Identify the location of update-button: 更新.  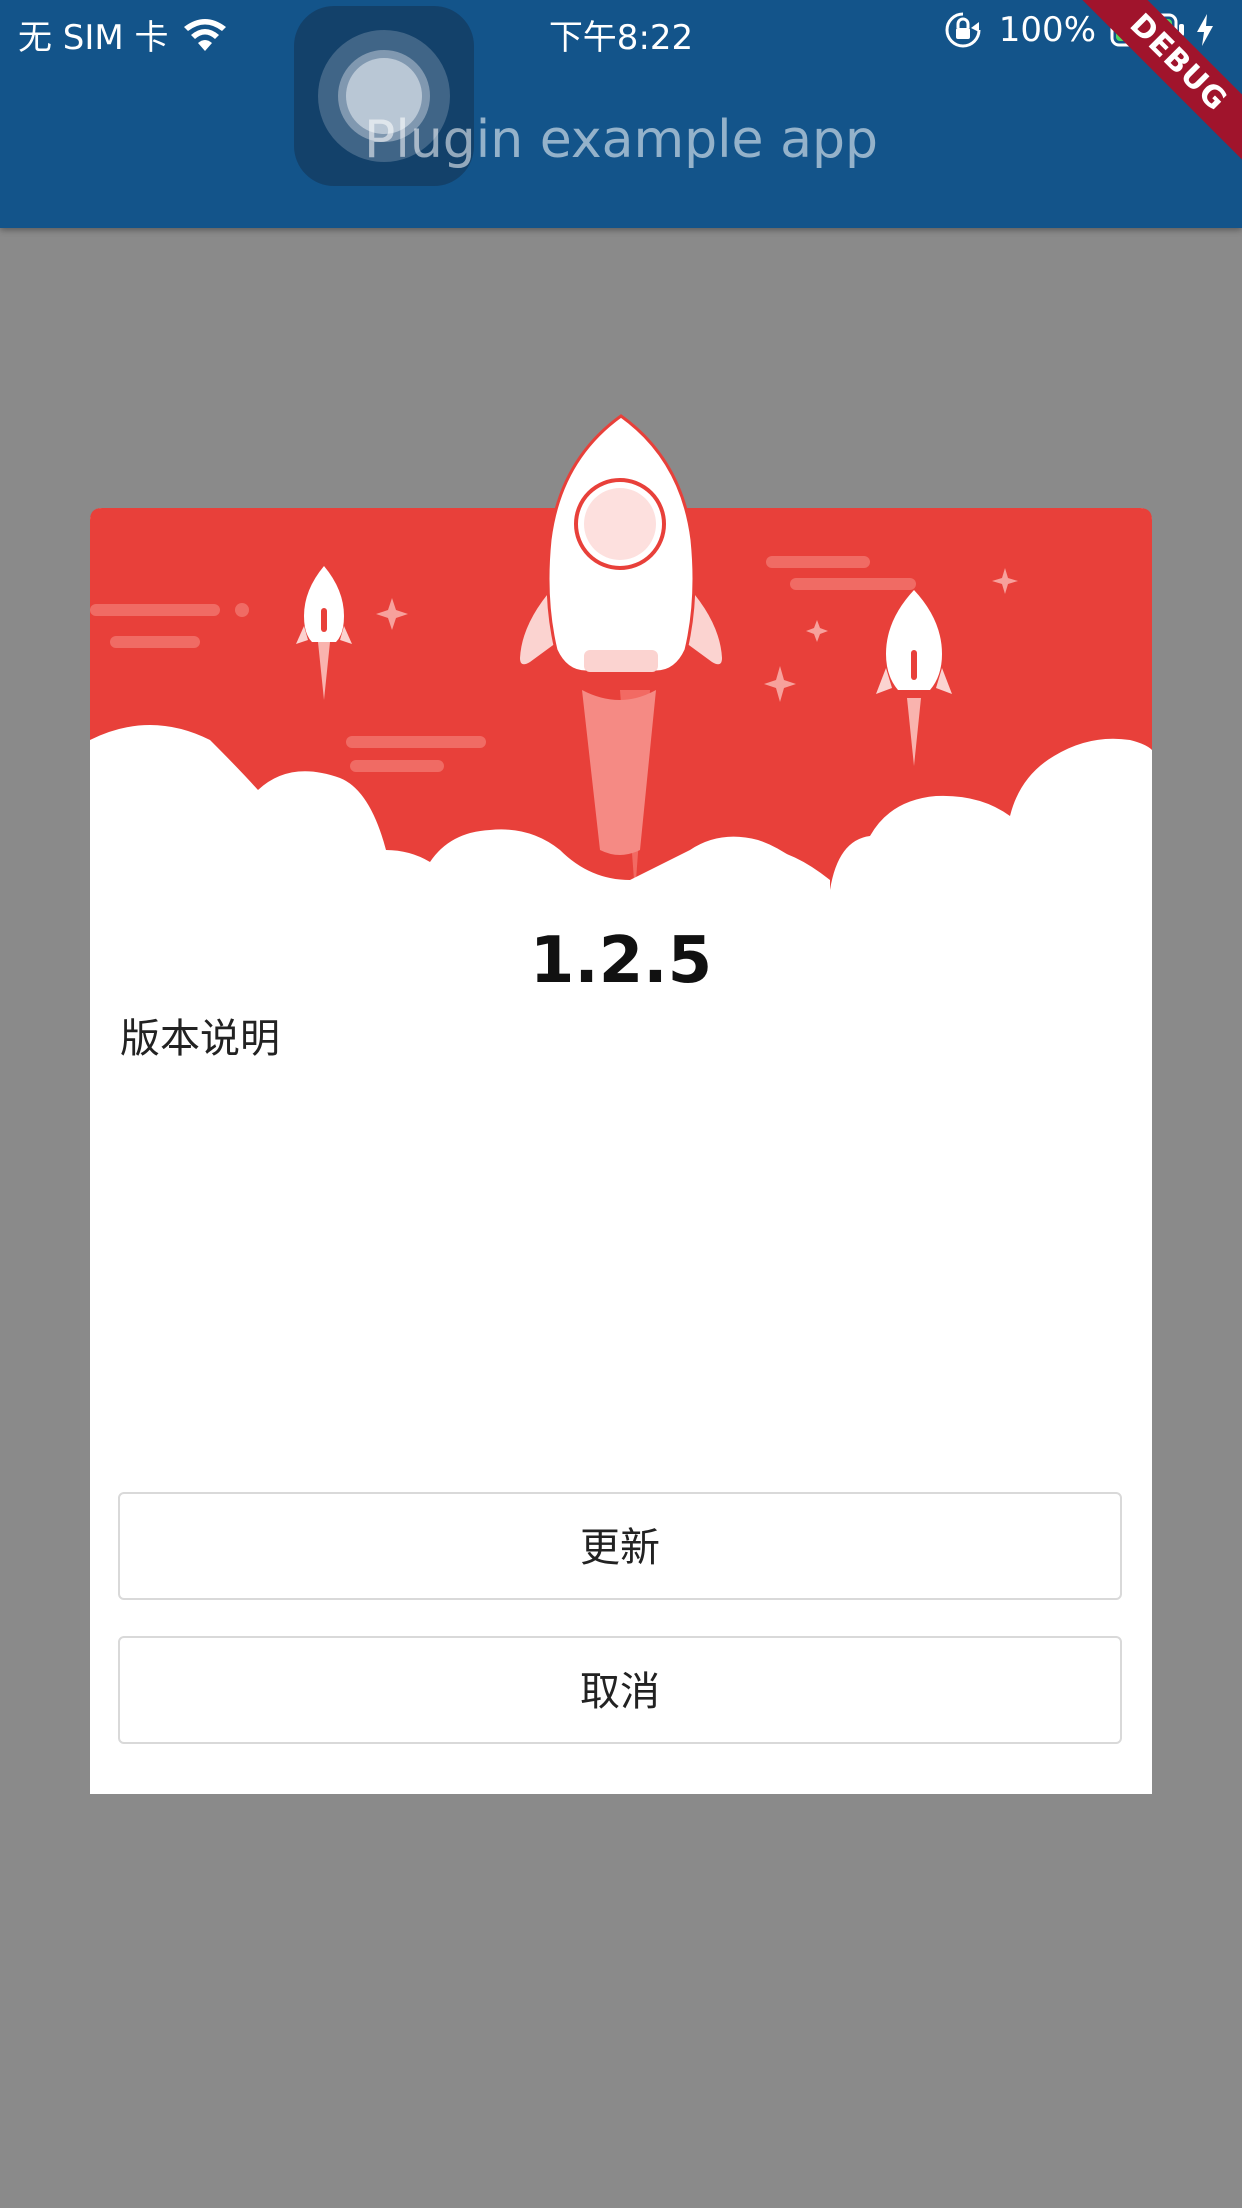
(620, 1546).